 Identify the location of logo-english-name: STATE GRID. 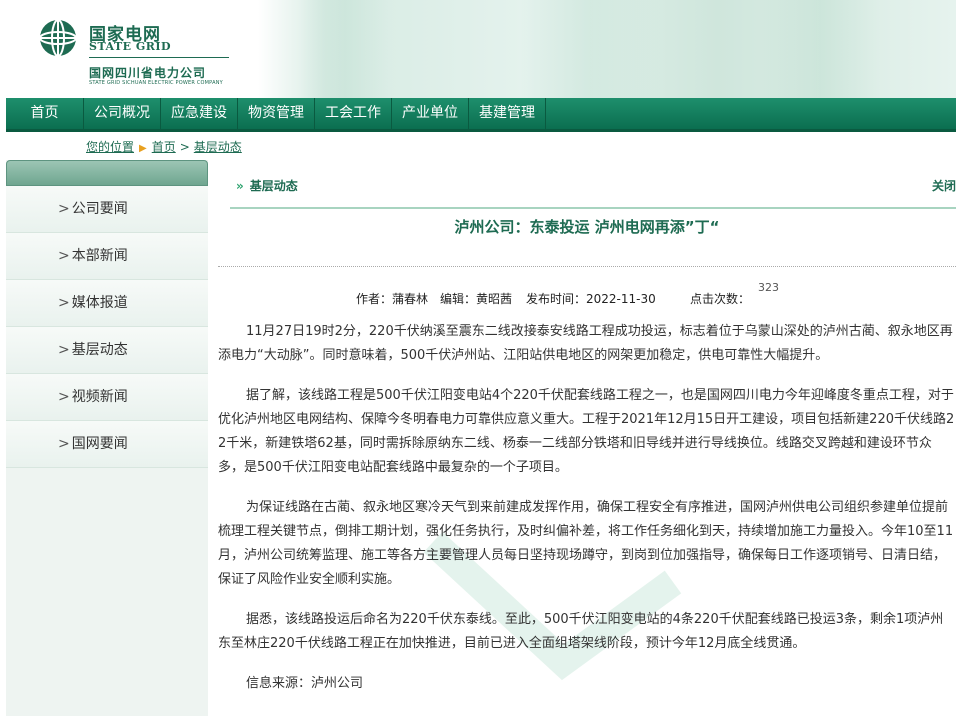
(130, 46).